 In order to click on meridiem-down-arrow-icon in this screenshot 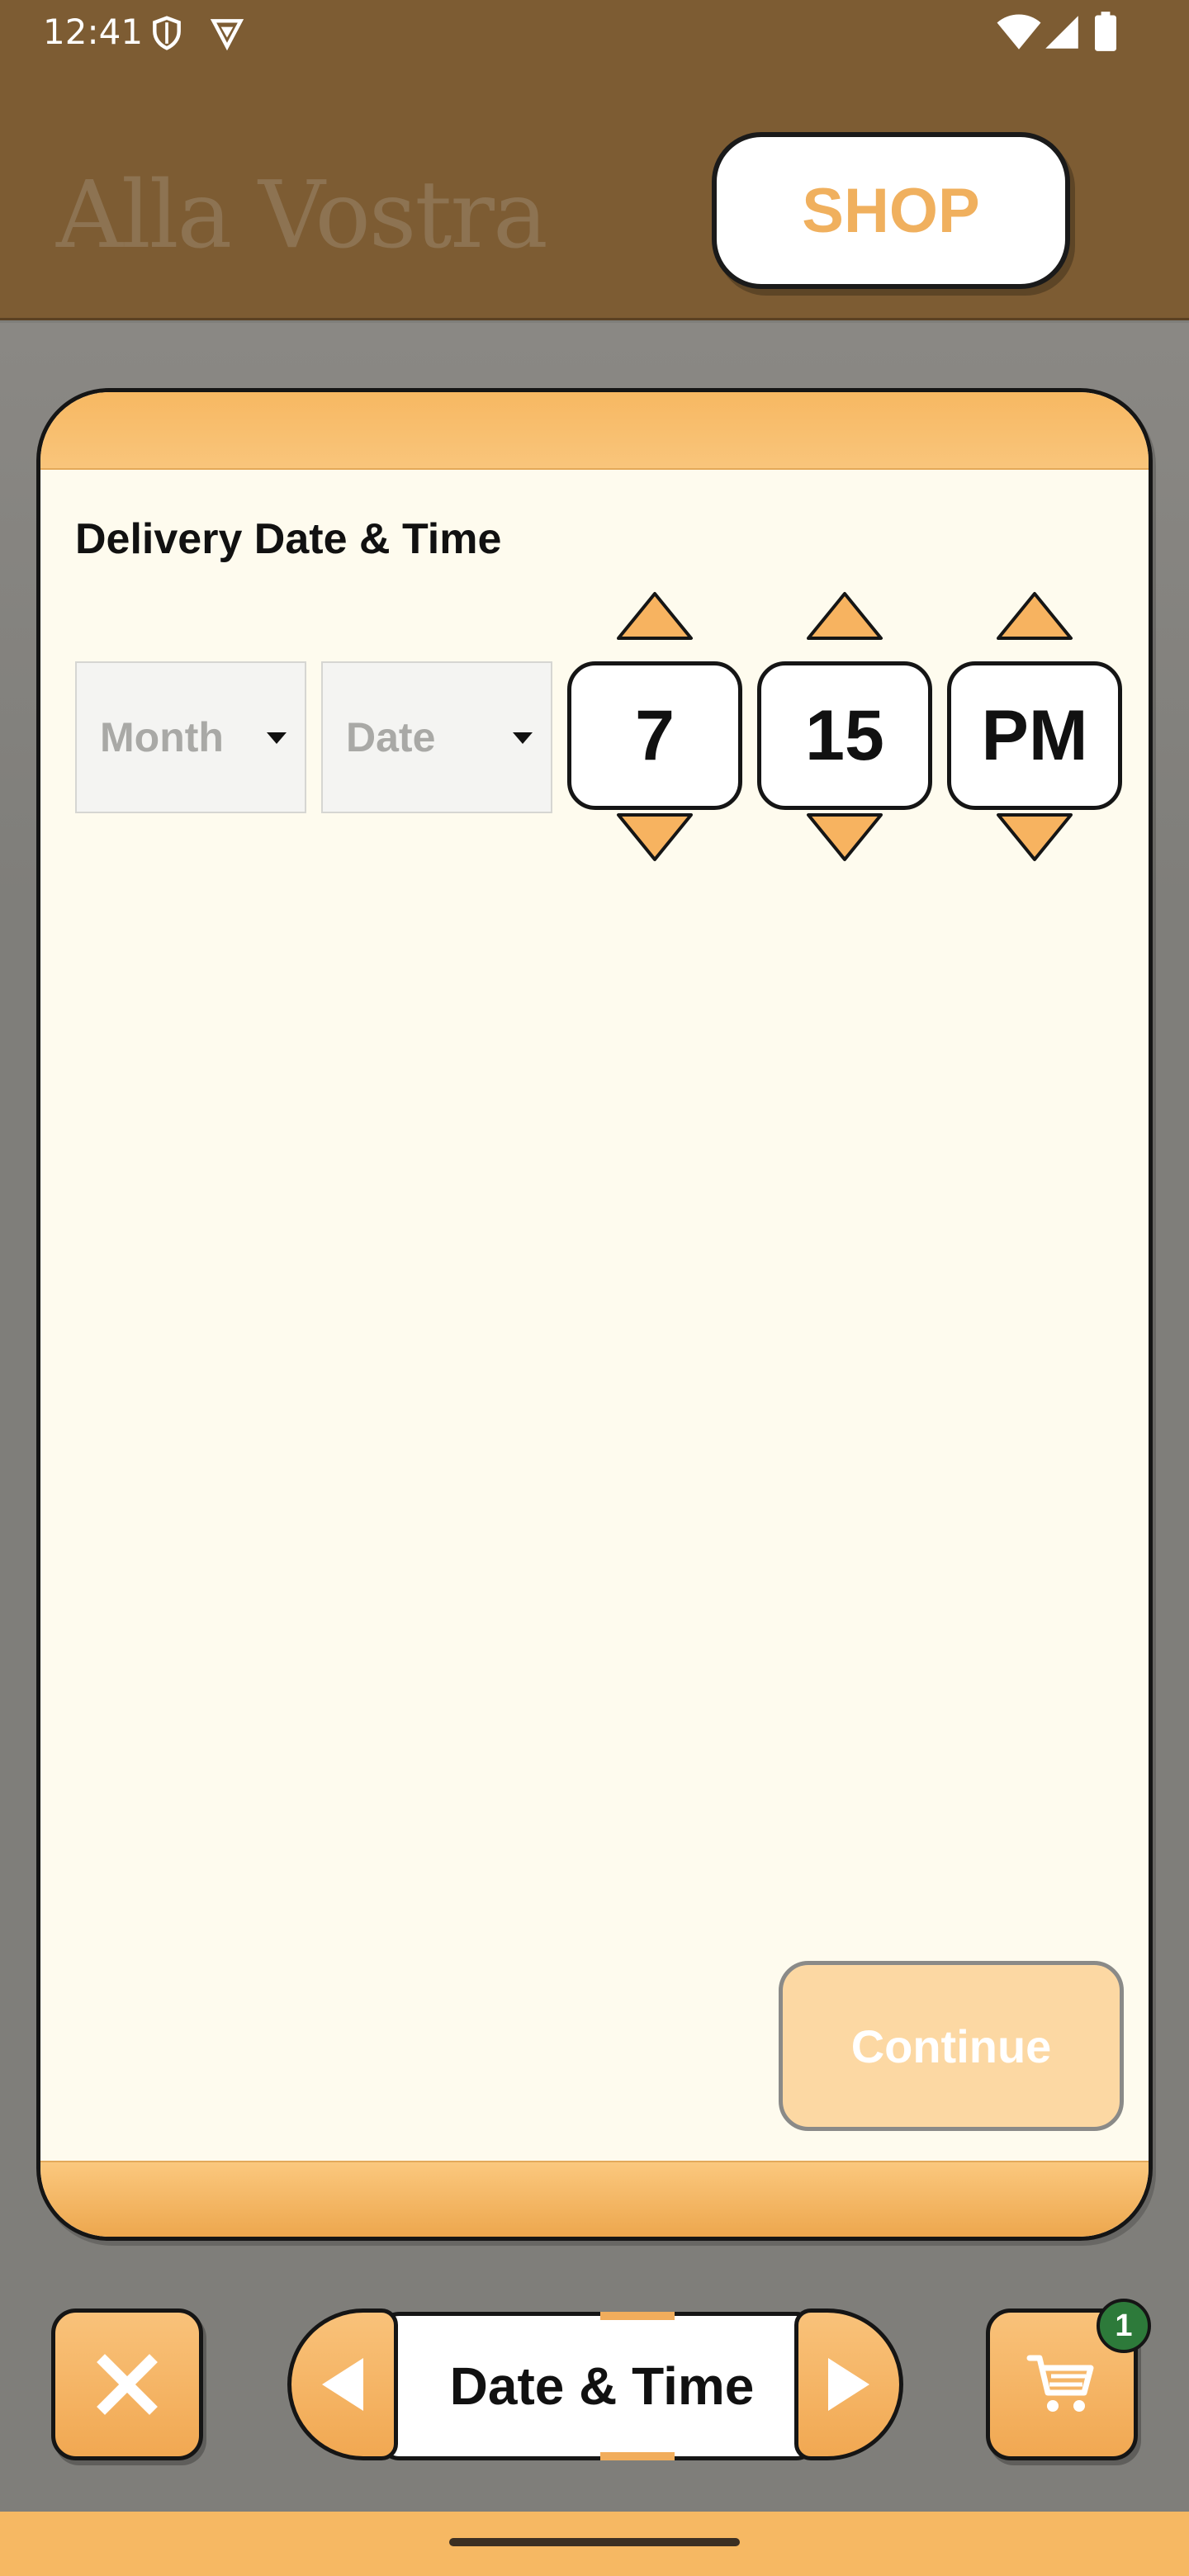, I will do `click(1034, 836)`.